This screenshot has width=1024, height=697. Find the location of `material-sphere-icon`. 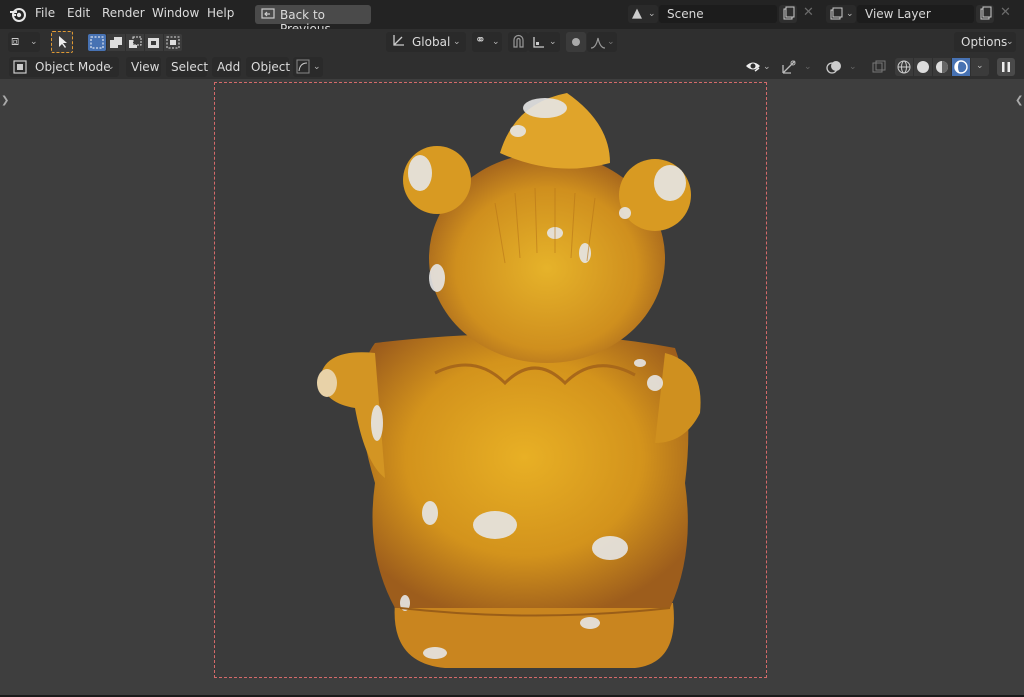

material-sphere-icon is located at coordinates (942, 67).